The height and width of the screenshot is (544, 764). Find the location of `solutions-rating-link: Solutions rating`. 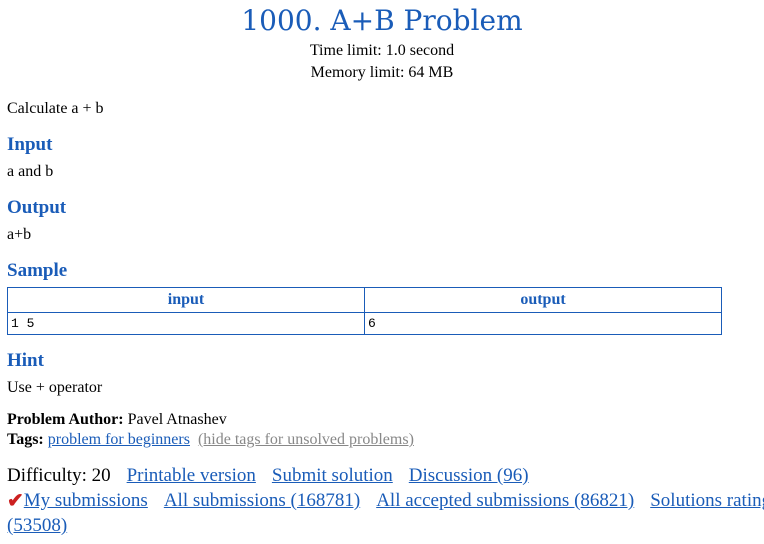

solutions-rating-link: Solutions rating is located at coordinates (707, 500).